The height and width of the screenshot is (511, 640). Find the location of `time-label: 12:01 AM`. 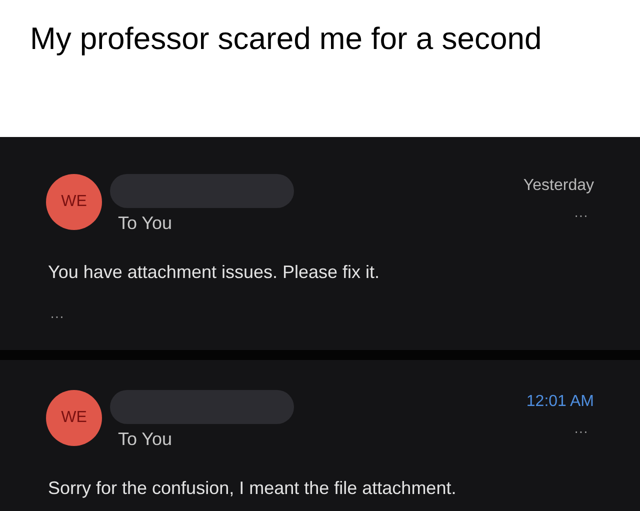

time-label: 12:01 AM is located at coordinates (560, 402).